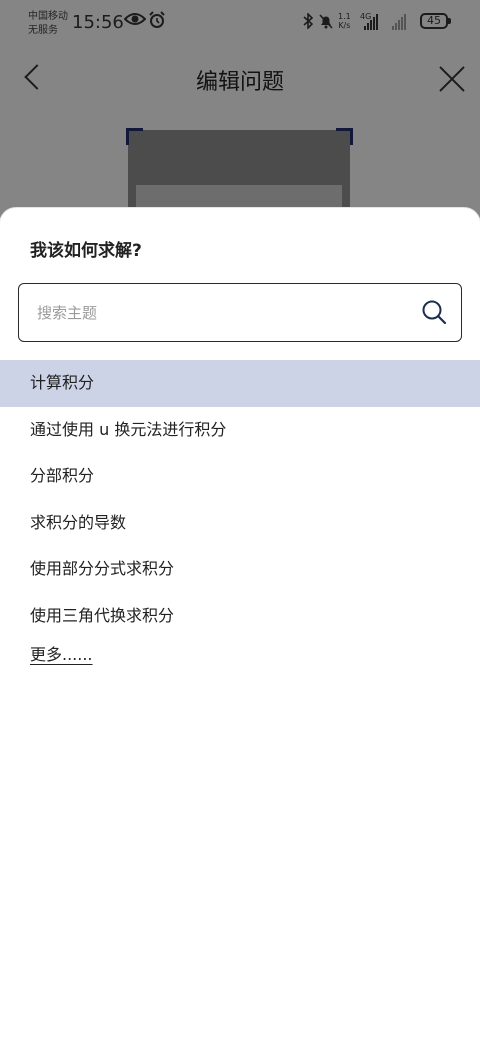  I want to click on option-u-substitution: 通过使用 u 换元法进行积分, so click(240, 430).